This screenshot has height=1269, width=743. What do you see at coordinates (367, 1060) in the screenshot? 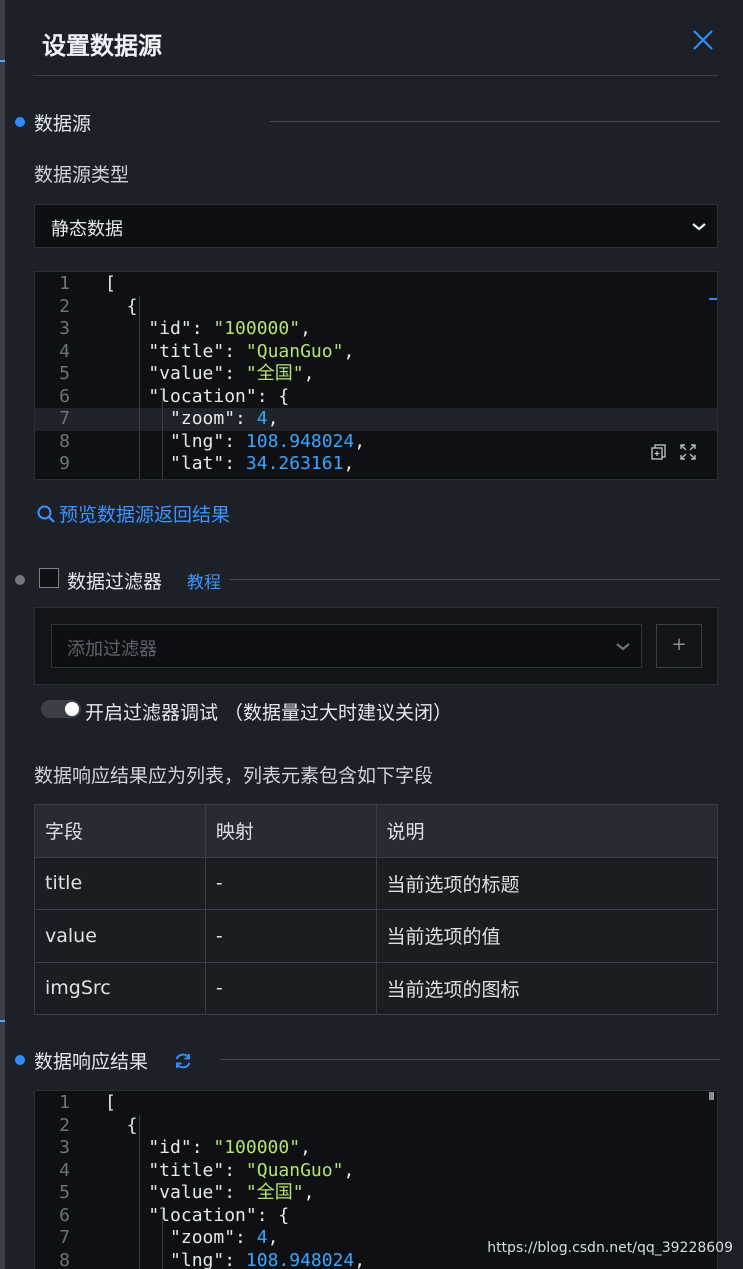
I see `section-result: 数据响应结果` at bounding box center [367, 1060].